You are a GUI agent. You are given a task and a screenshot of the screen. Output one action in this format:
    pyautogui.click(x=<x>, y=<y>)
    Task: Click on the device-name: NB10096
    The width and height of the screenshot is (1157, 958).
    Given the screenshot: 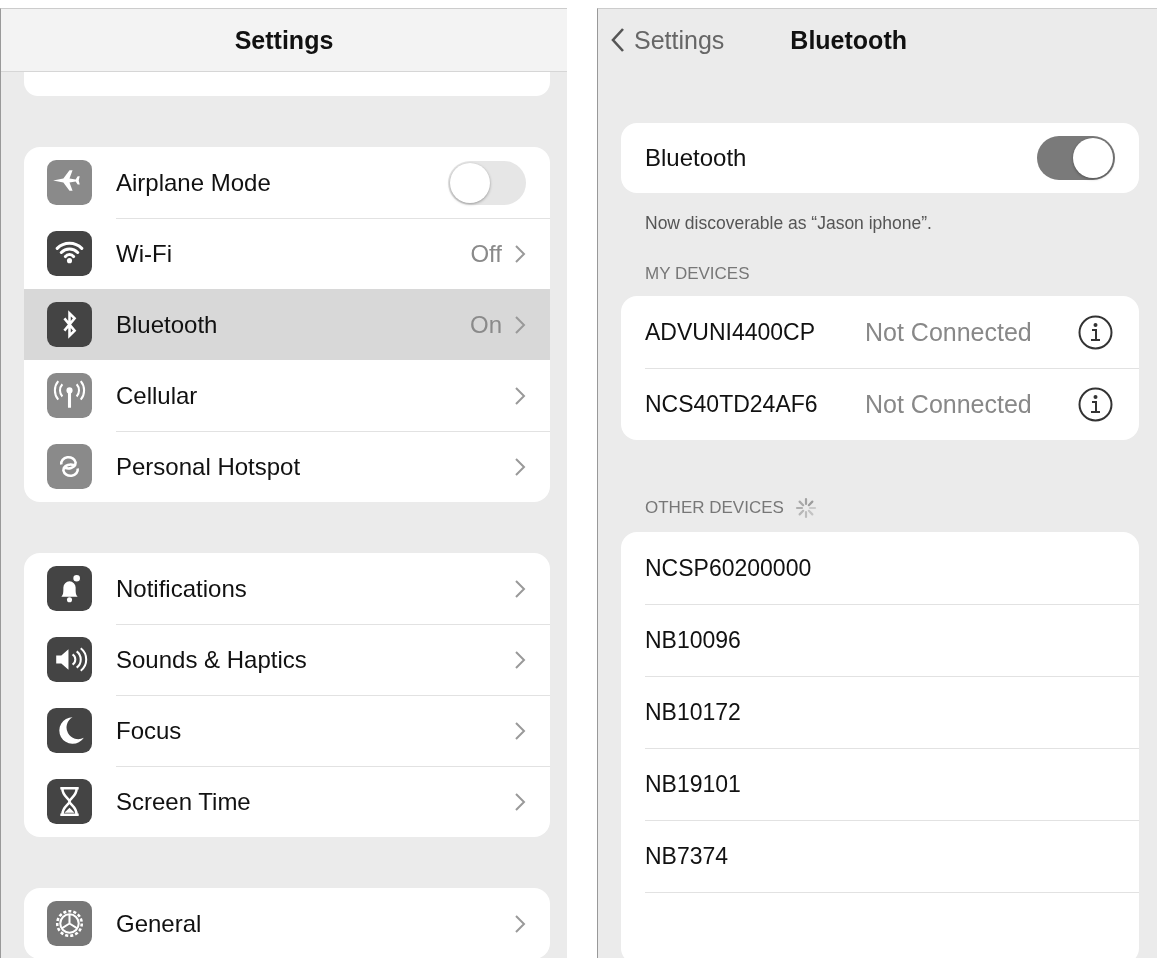 What is the action you would take?
    pyautogui.click(x=693, y=640)
    